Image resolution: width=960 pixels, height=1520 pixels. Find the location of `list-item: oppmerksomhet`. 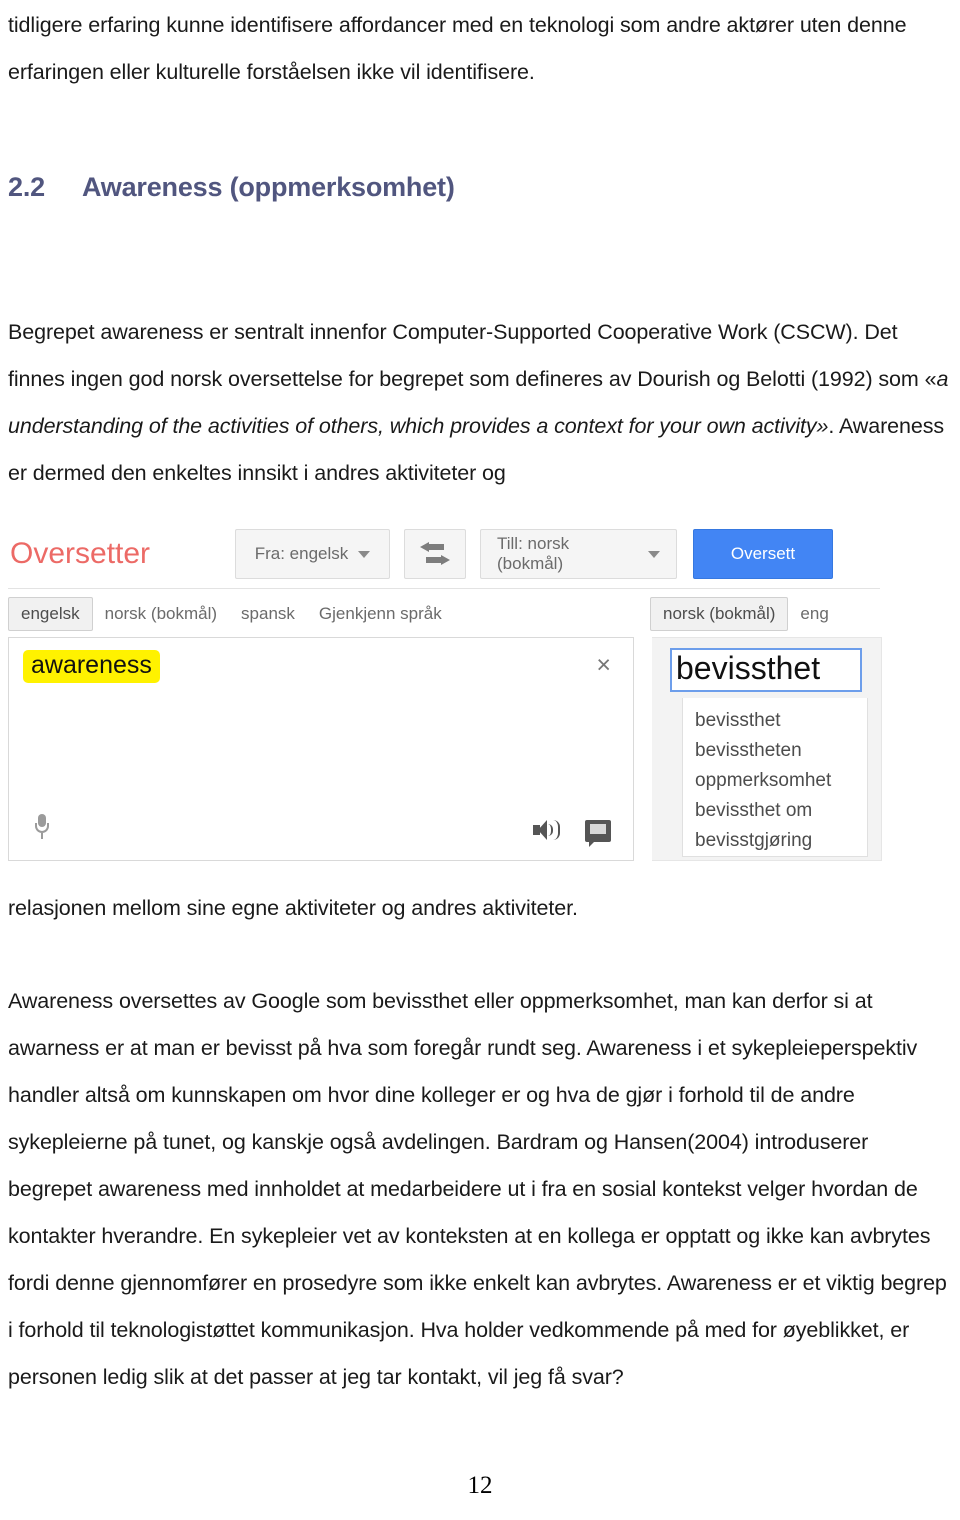

list-item: oppmerksomhet is located at coordinates (775, 781).